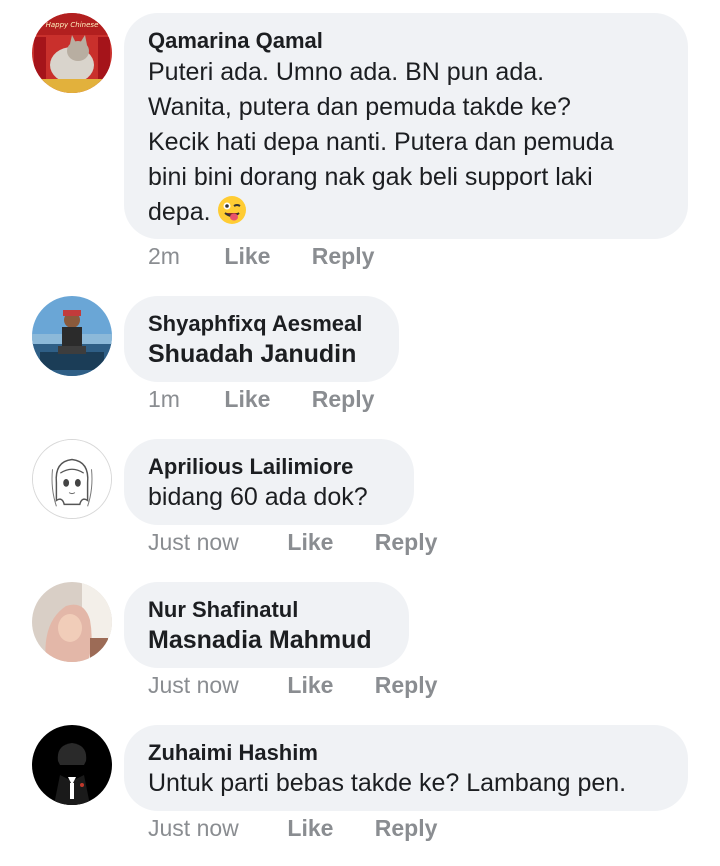 This screenshot has height=866, width=720. Describe the element at coordinates (179, 212) in the screenshot. I see `comment-text-last: depa.` at that location.